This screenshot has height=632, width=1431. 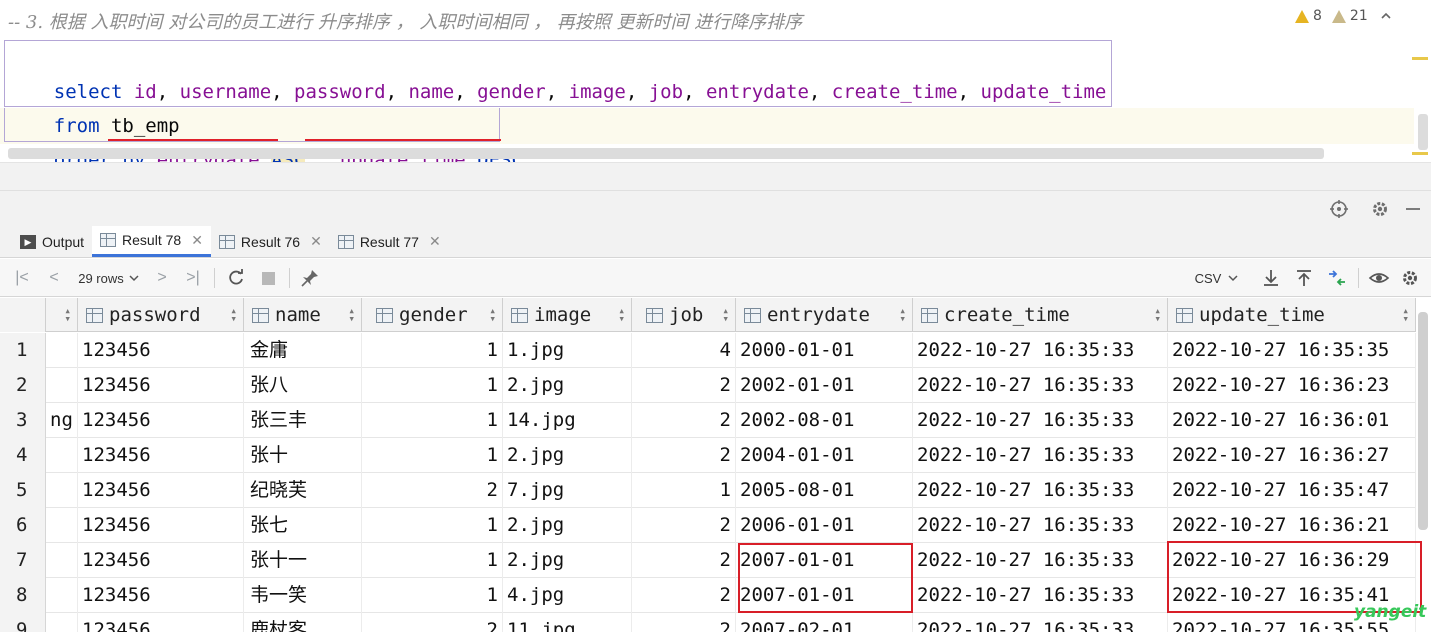 What do you see at coordinates (684, 315) in the screenshot?
I see `column-header-job: job ▴ ▾` at bounding box center [684, 315].